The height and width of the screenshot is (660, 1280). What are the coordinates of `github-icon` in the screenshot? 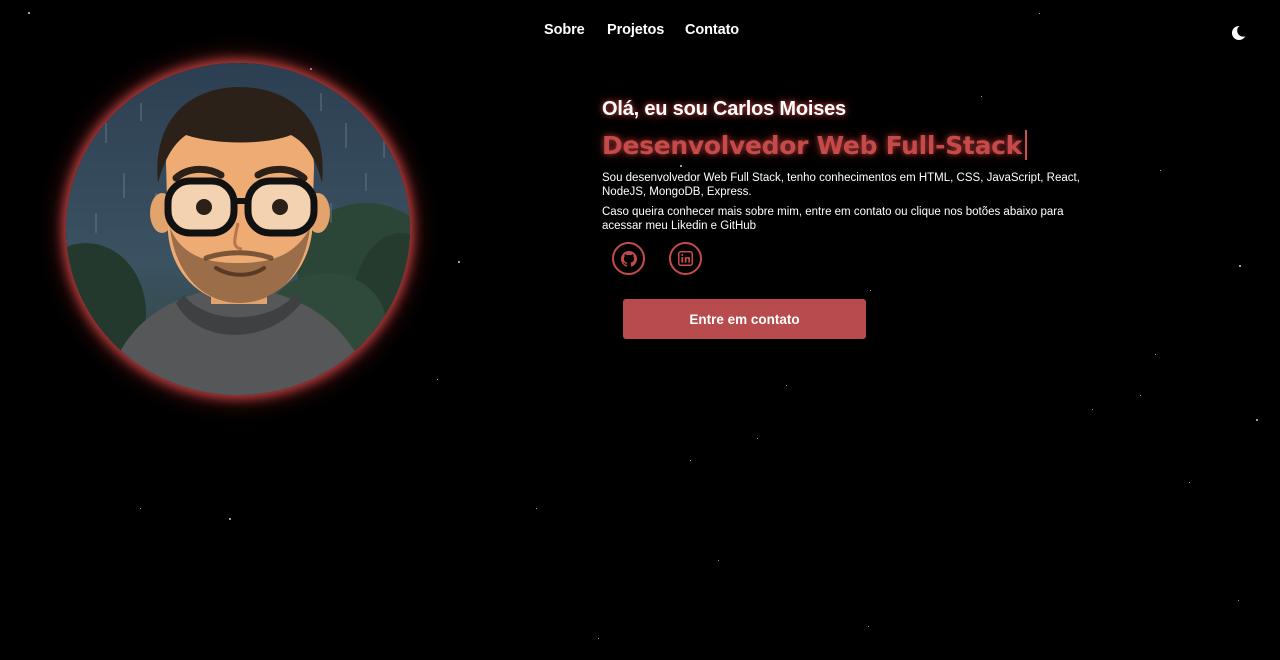 It's located at (628, 258).